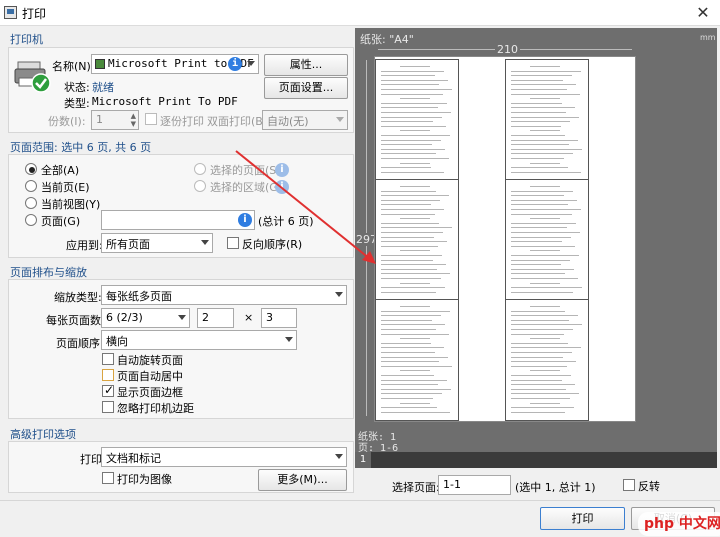  I want to click on pages-per-sheet-select: 6 (2/3), so click(145, 318).